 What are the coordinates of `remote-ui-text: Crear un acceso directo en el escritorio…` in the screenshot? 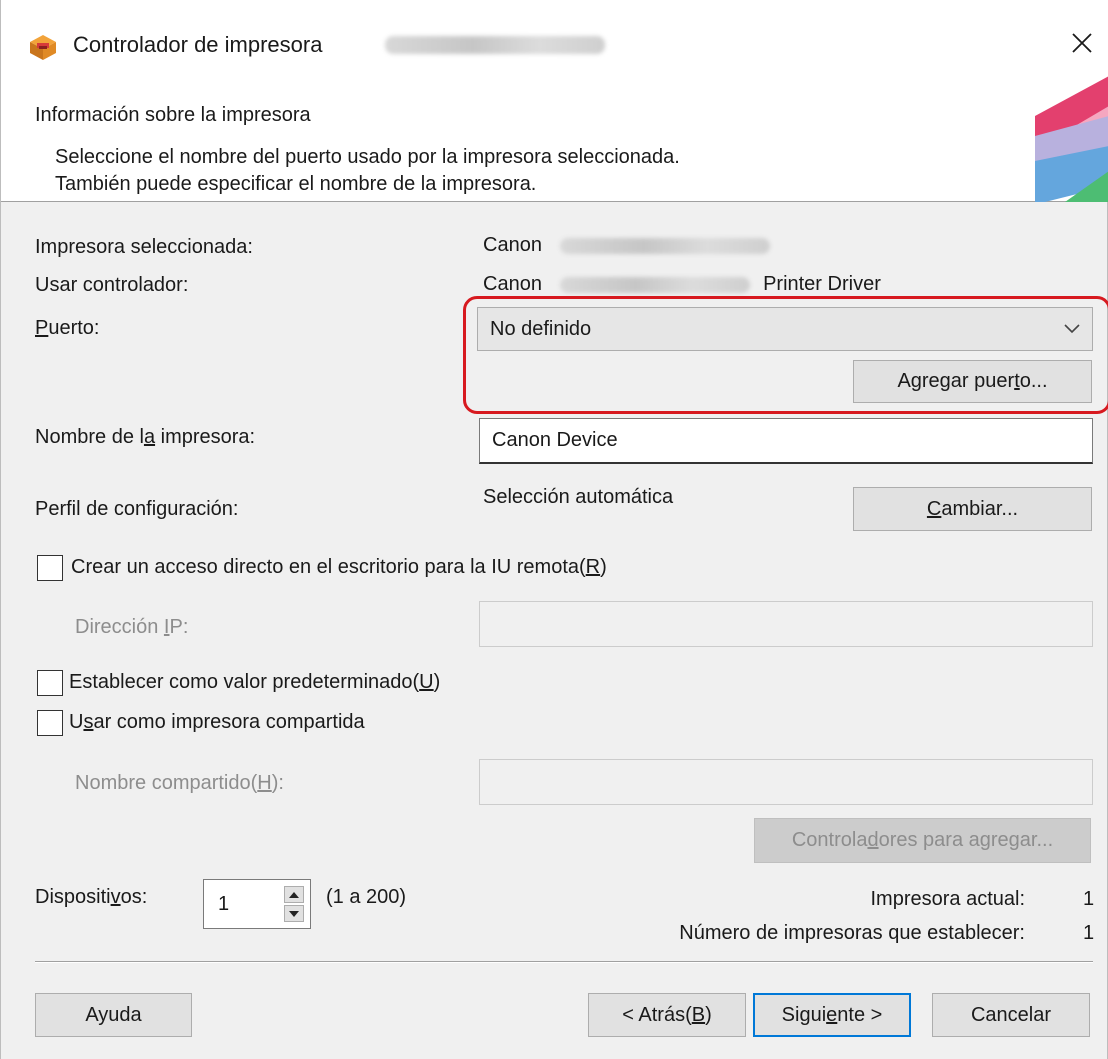 It's located at (328, 567).